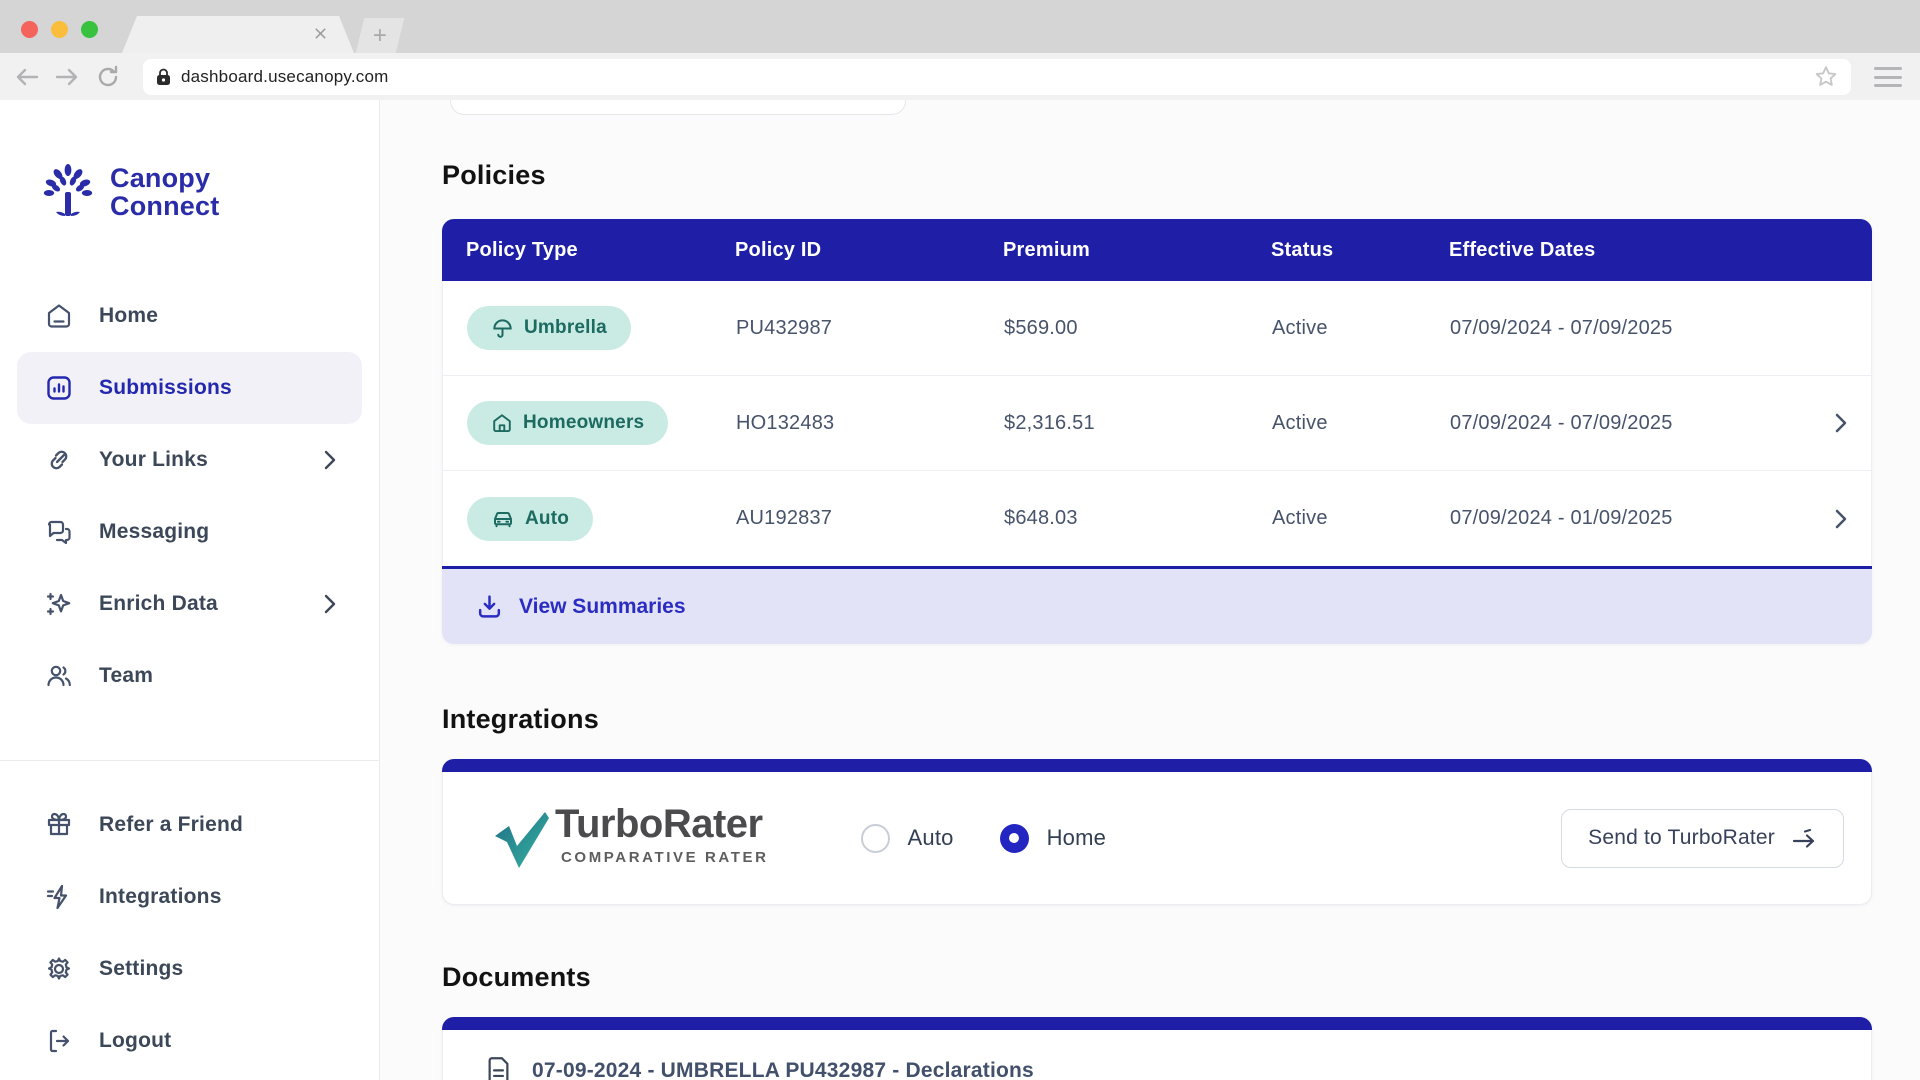 The image size is (1920, 1080). I want to click on sidebar-item-label: Home, so click(129, 315).